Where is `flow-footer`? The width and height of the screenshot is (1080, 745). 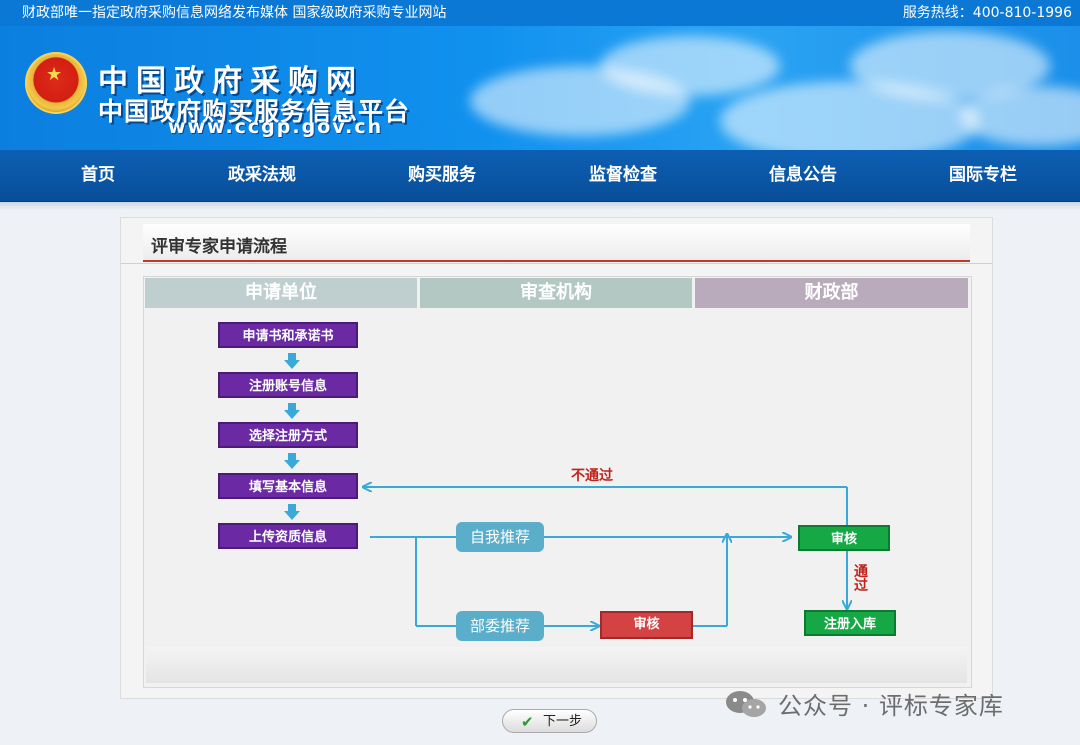 flow-footer is located at coordinates (556, 665).